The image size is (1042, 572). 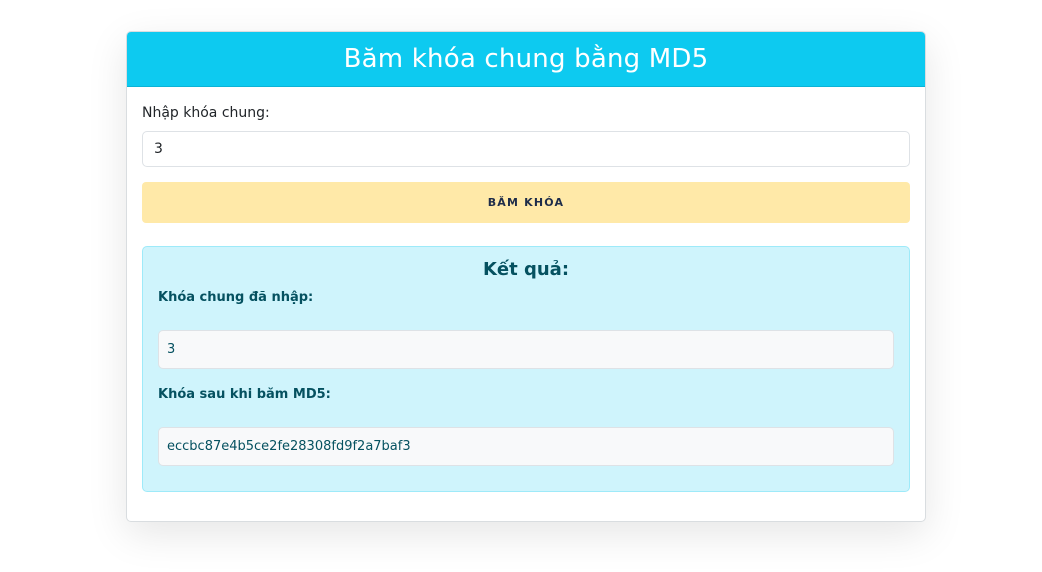 What do you see at coordinates (244, 394) in the screenshot?
I see `hashed-key-label: Khóa sau khi băm MD5:` at bounding box center [244, 394].